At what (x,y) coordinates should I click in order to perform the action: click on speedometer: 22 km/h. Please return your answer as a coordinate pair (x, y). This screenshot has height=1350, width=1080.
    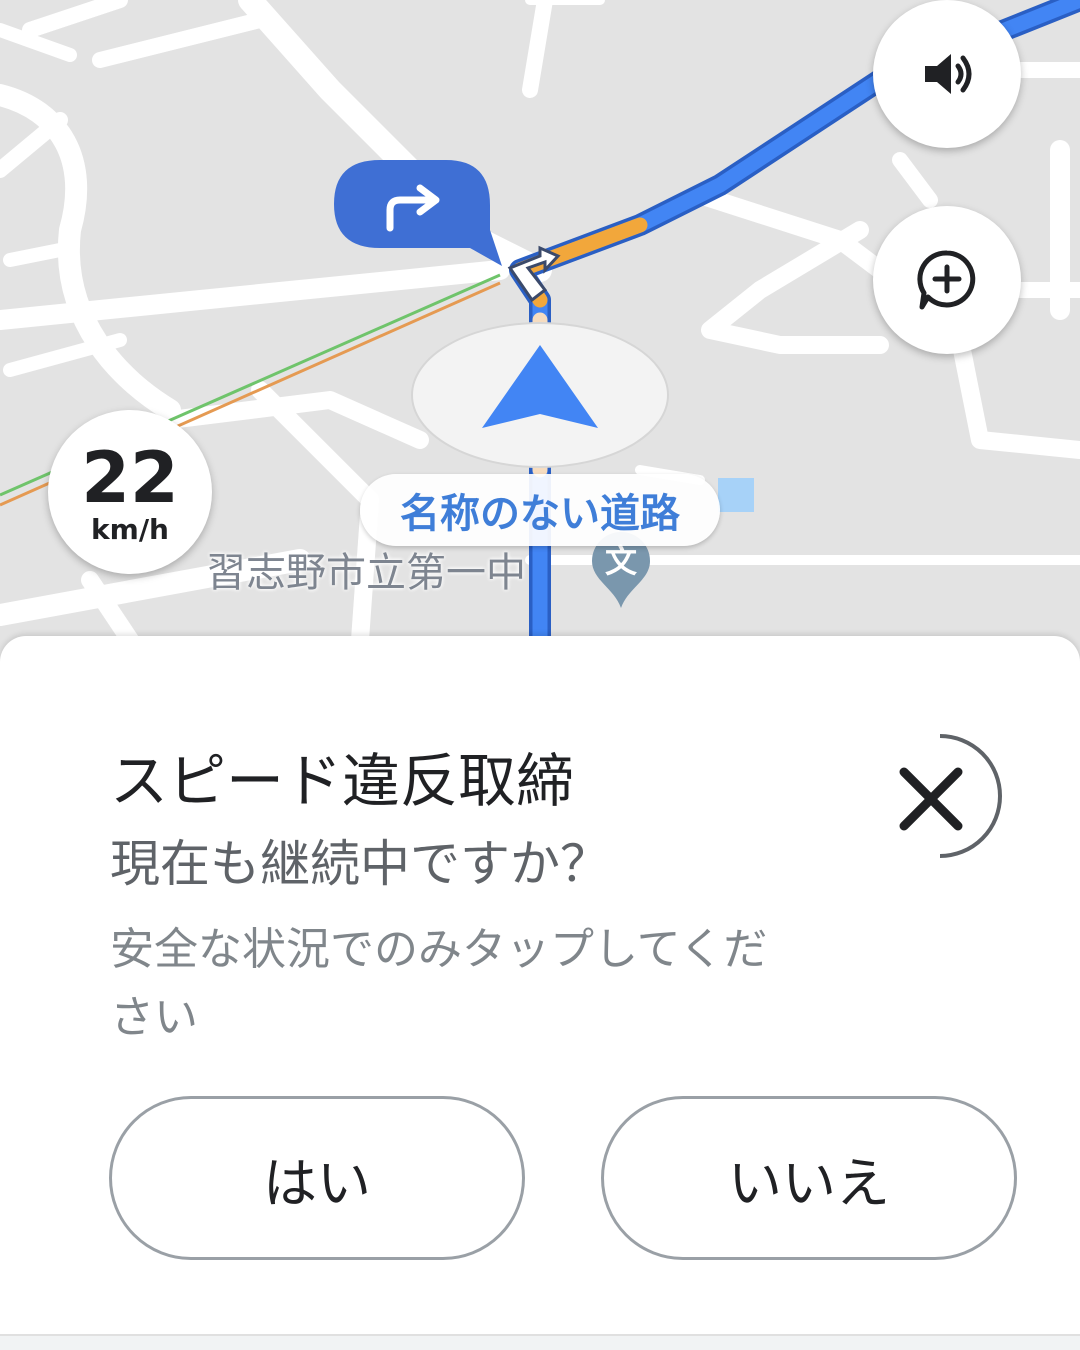
    Looking at the image, I should click on (130, 492).